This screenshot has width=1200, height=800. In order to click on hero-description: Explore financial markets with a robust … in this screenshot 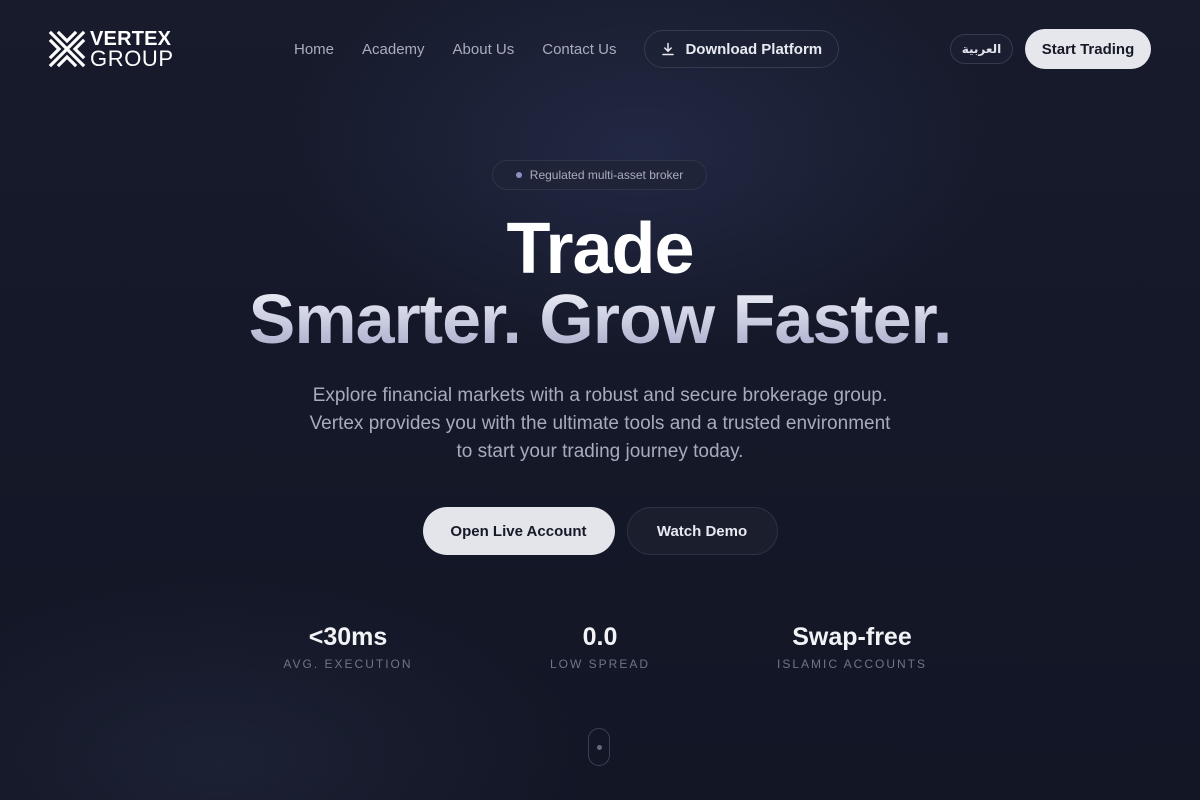, I will do `click(600, 423)`.